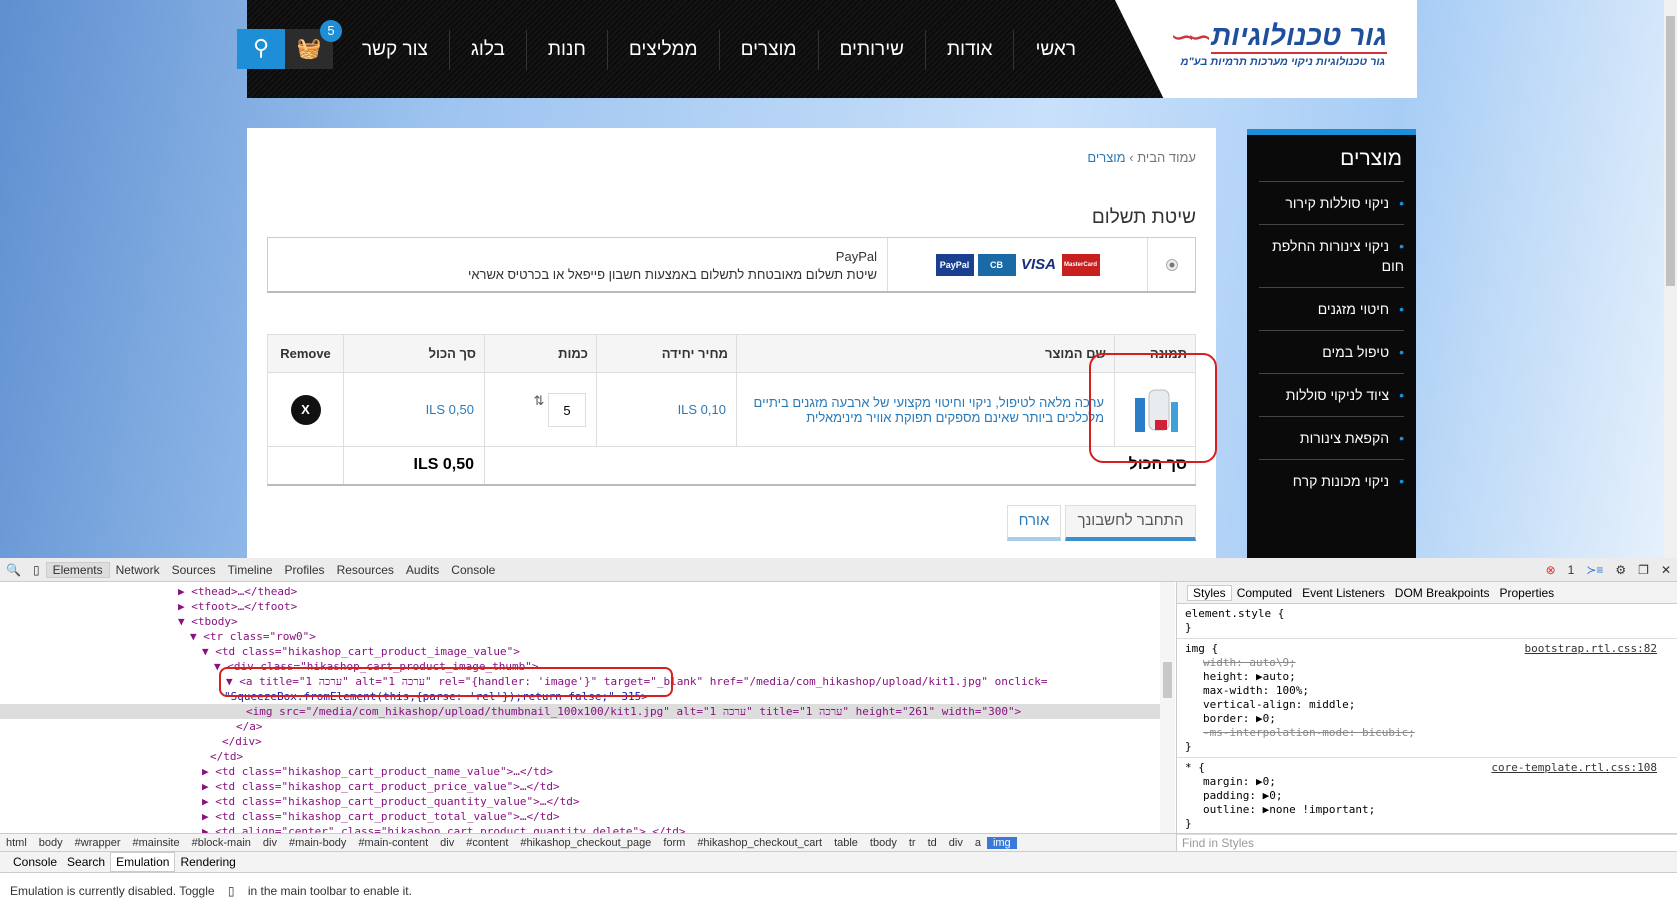  What do you see at coordinates (13, 570) in the screenshot?
I see `inspect-icon: 🔍` at bounding box center [13, 570].